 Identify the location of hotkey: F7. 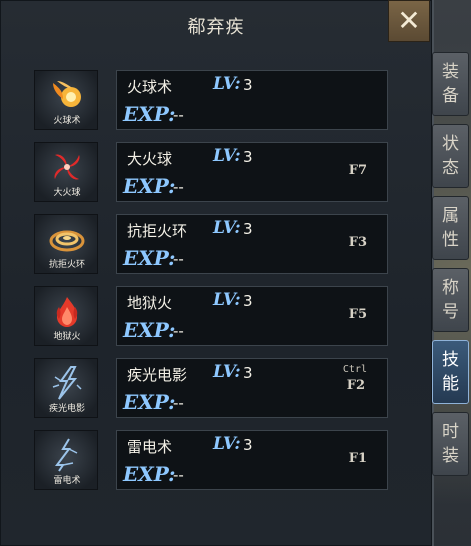
(357, 170).